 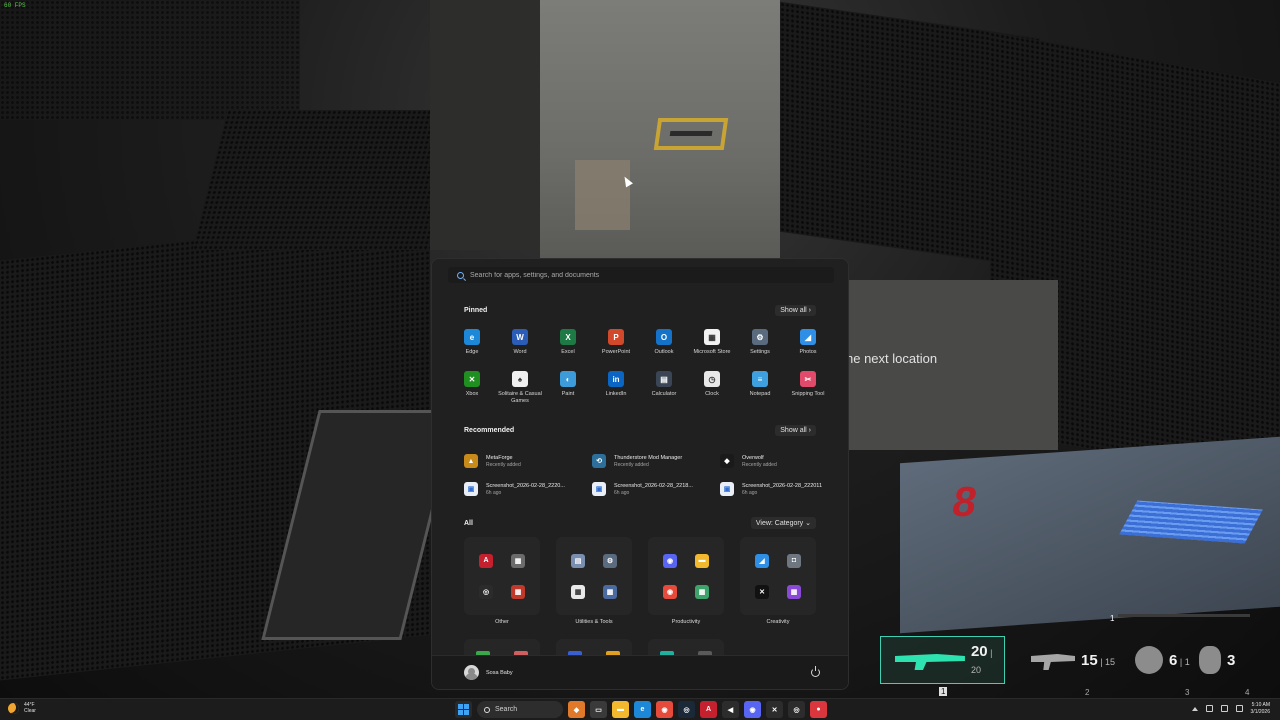 What do you see at coordinates (815, 671) in the screenshot?
I see `power-icon` at bounding box center [815, 671].